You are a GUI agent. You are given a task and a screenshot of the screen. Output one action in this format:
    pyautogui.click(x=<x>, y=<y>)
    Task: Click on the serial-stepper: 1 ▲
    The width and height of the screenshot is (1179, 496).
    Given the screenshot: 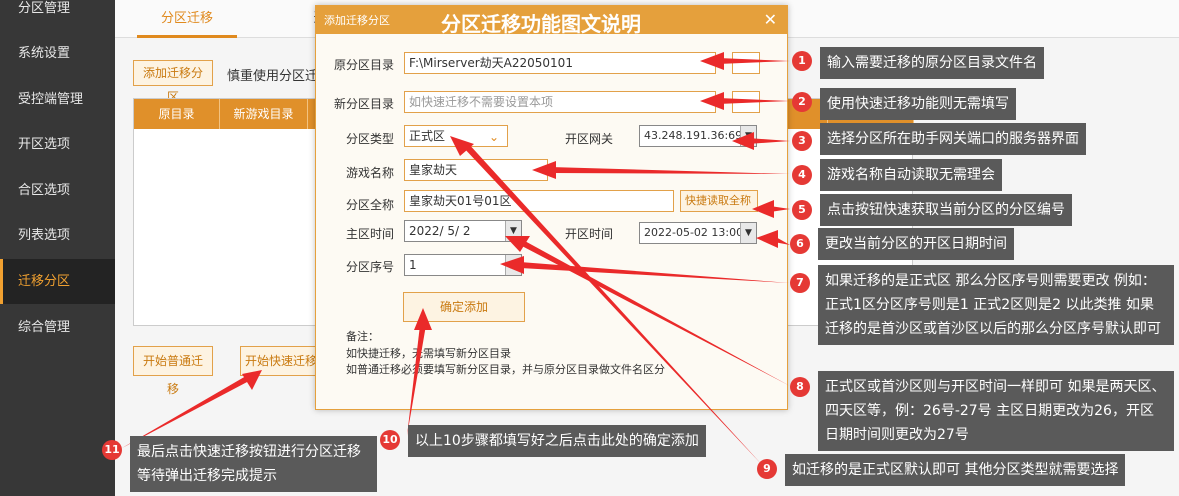 What is the action you would take?
    pyautogui.click(x=463, y=265)
    